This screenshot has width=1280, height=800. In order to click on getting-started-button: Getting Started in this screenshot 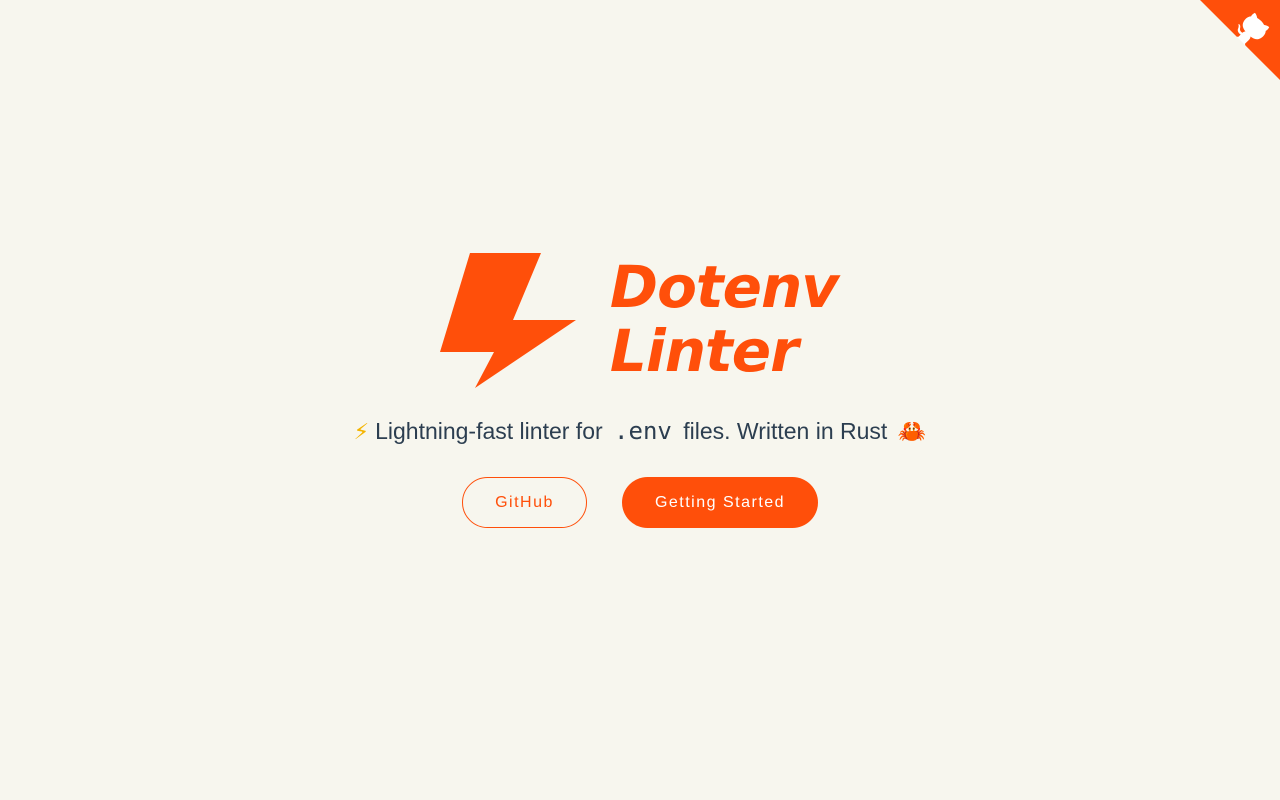, I will do `click(720, 502)`.